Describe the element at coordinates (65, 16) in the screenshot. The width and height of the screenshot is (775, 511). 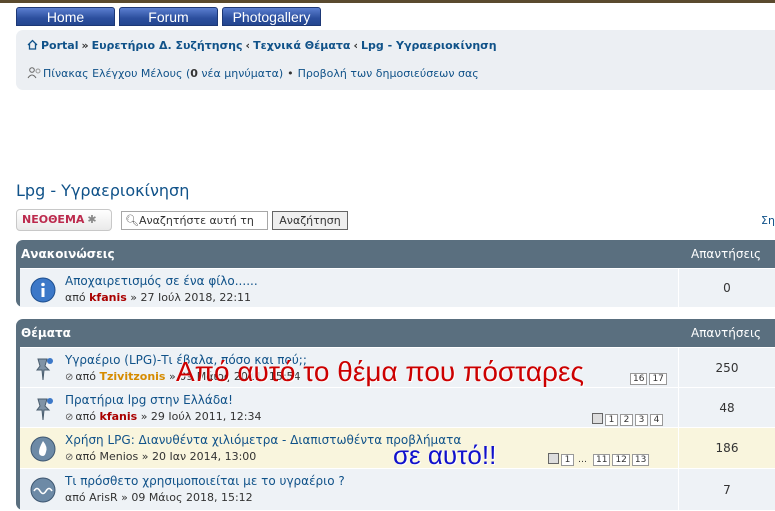
I see `nav-home-button: Home` at that location.